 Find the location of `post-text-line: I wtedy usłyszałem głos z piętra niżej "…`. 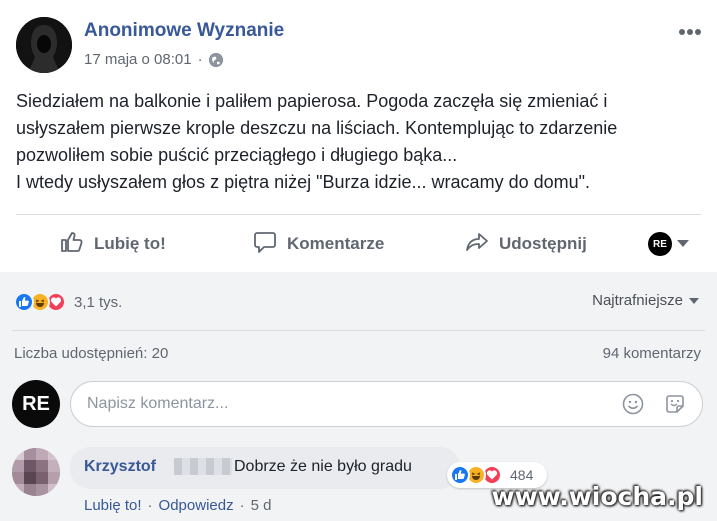

post-text-line: I wtedy usłyszałem głos z piętra niżej "… is located at coordinates (303, 182).